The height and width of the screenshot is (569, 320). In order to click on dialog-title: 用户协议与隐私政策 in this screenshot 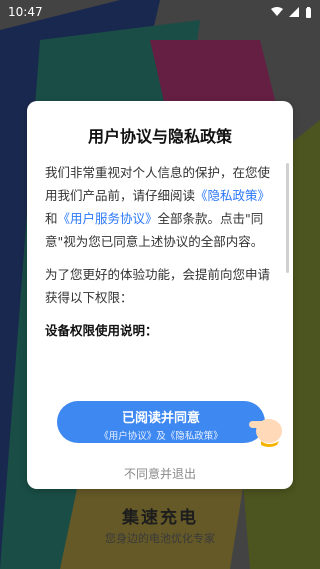, I will do `click(159, 136)`.